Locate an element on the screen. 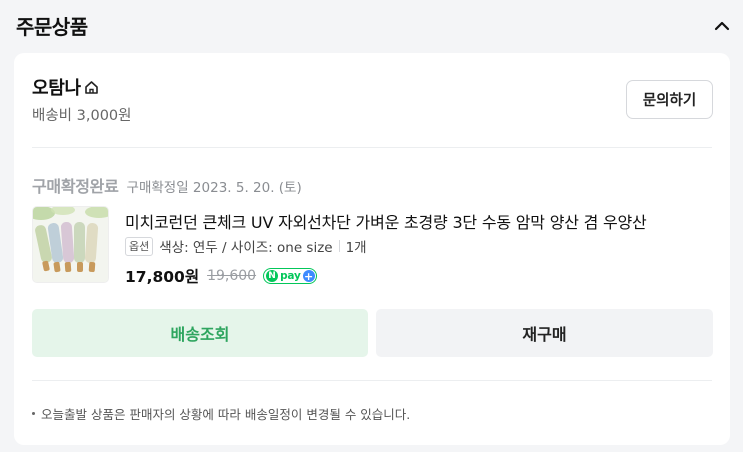  option-separator is located at coordinates (339, 246).